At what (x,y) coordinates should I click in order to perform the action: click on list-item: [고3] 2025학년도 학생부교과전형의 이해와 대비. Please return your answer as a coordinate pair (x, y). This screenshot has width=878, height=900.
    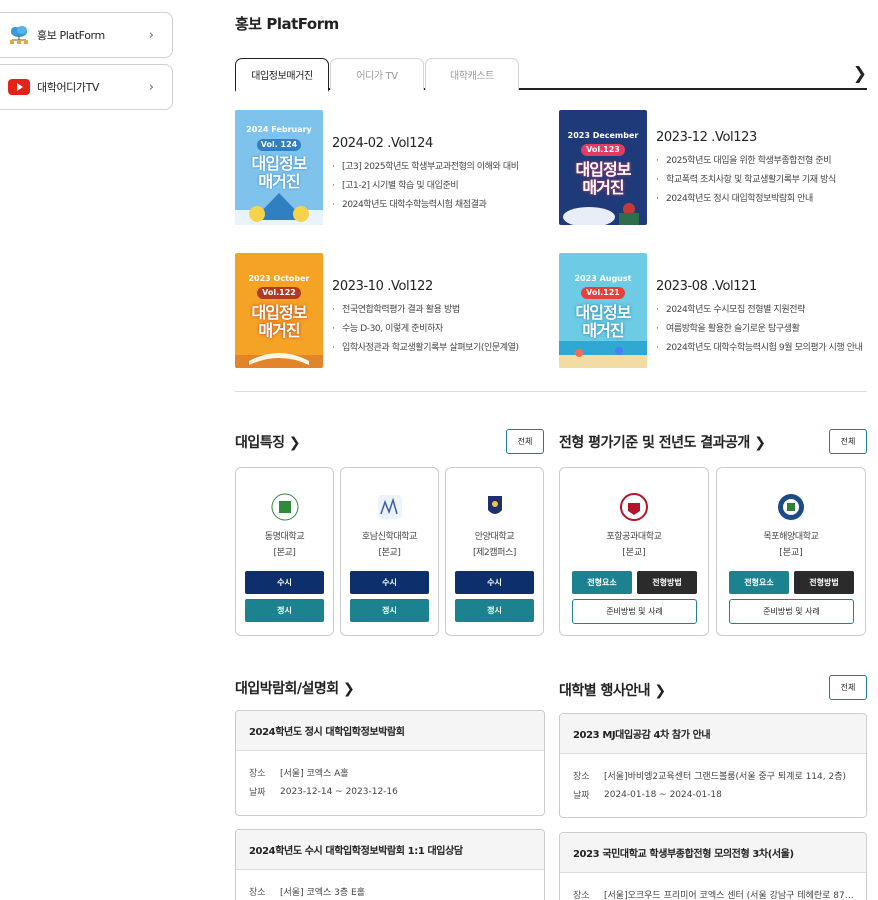
    Looking at the image, I should click on (438, 167).